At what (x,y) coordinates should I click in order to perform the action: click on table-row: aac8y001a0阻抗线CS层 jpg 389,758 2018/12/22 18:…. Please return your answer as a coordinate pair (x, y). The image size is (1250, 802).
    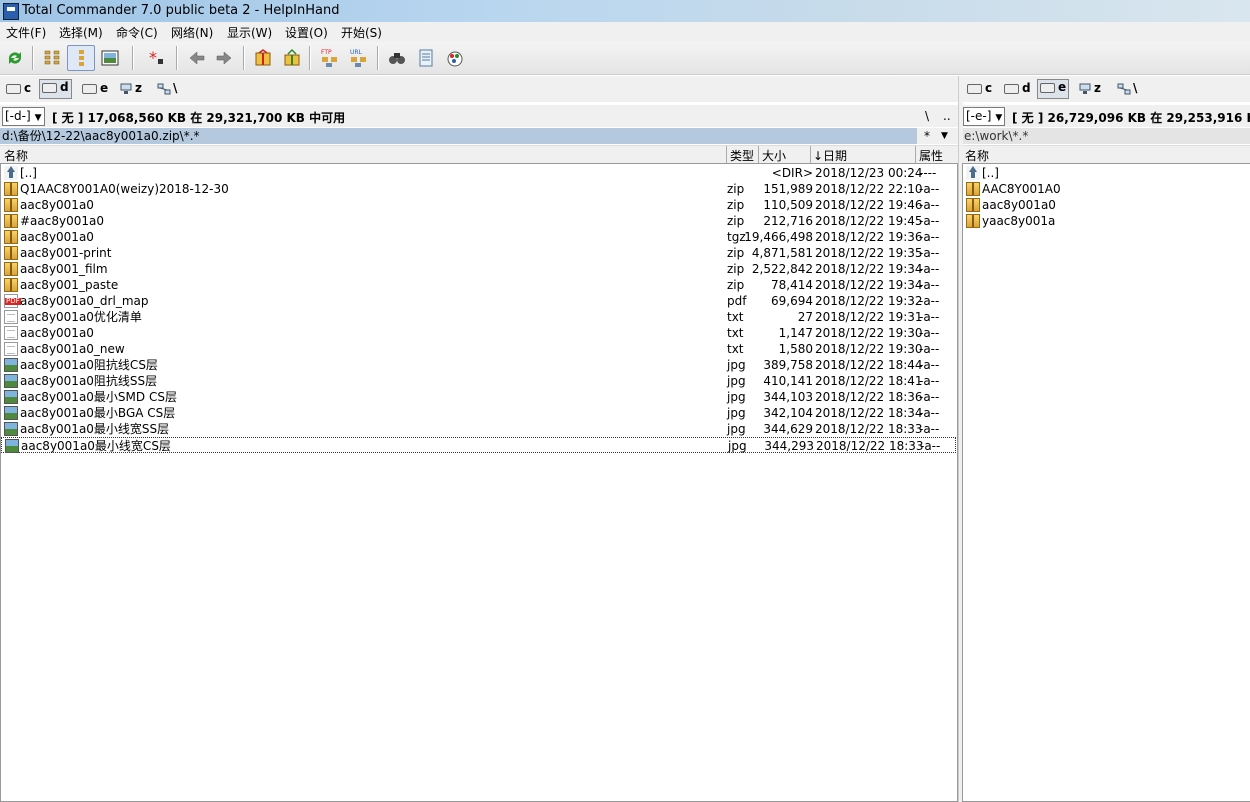
    Looking at the image, I should click on (478, 365).